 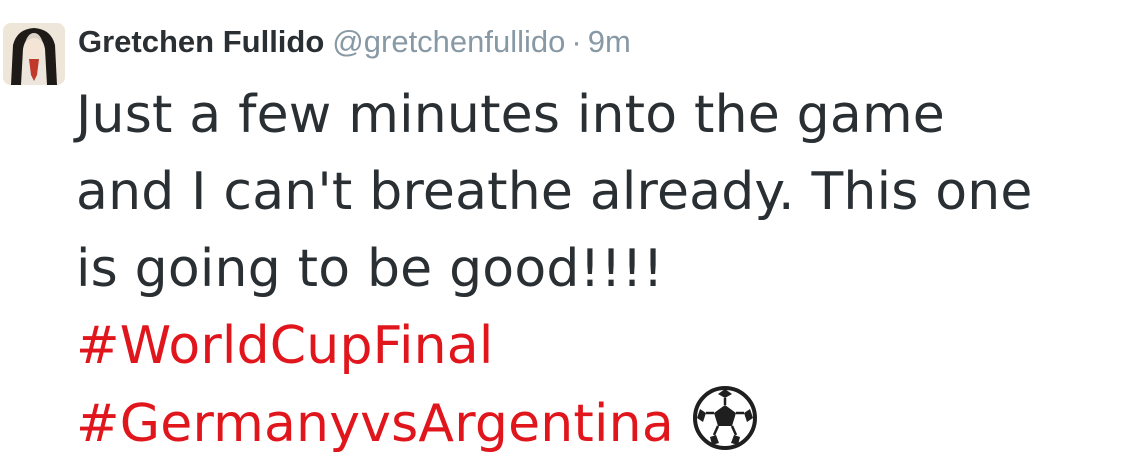 I want to click on hashtag-line: #GermanyvsArgentina, so click(x=606, y=421).